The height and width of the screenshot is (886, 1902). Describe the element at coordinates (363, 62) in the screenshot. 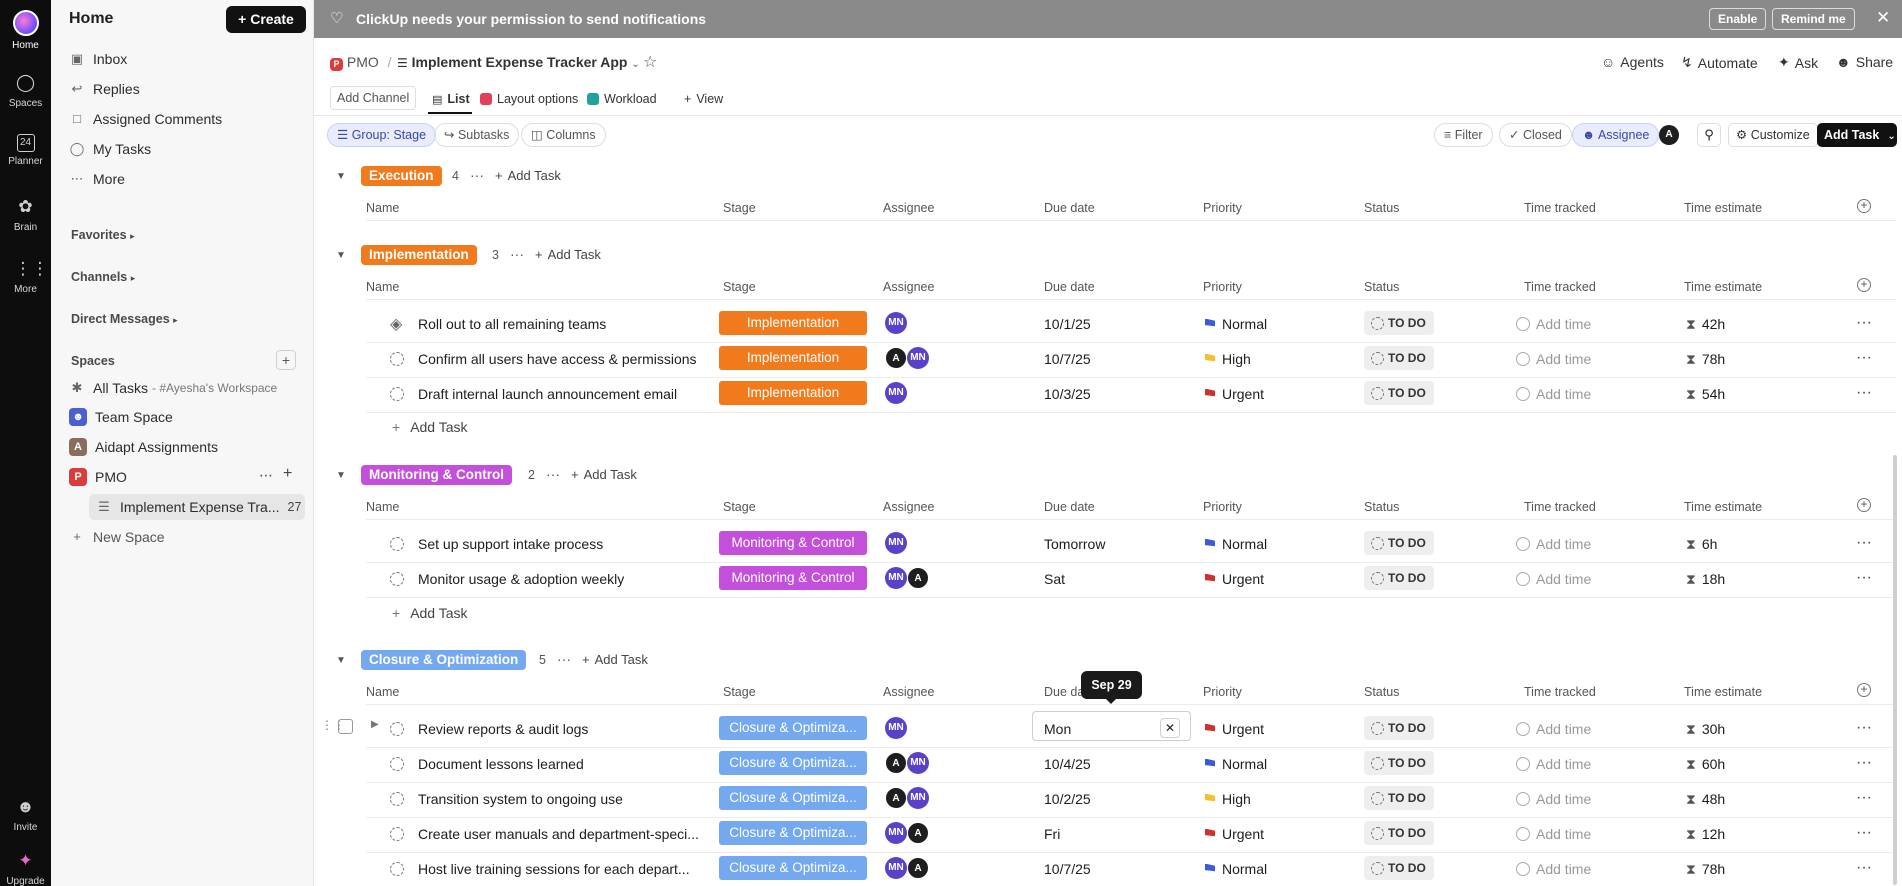

I see `breadcrumb-pmo: PMO` at that location.